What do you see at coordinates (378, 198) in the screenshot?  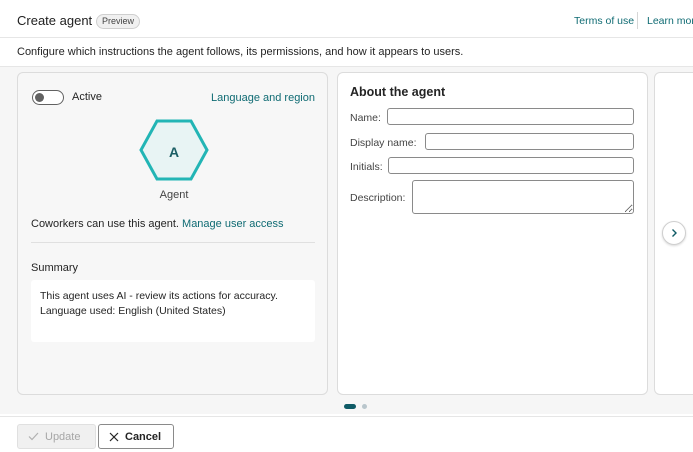 I see `description-label: Description:` at bounding box center [378, 198].